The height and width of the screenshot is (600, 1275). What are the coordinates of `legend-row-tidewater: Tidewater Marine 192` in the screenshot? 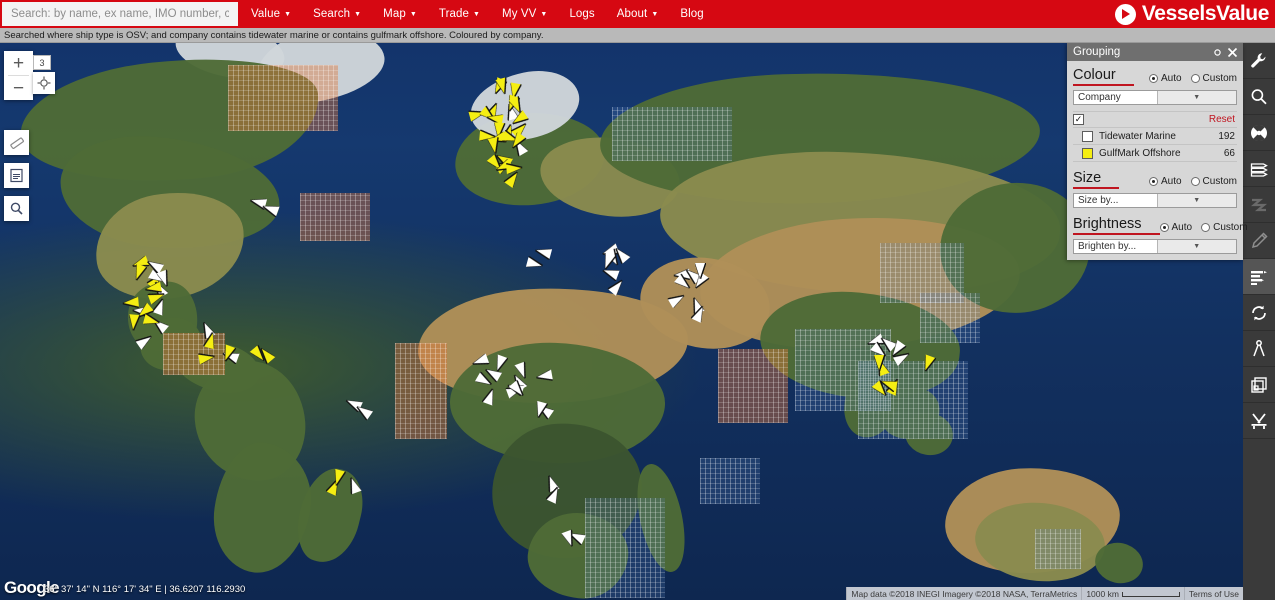 It's located at (1155, 136).